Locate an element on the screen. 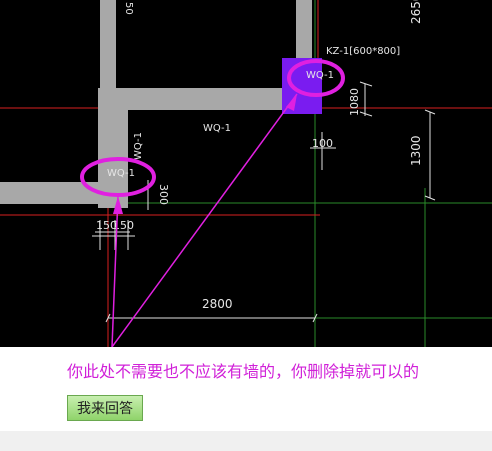  footer-bar is located at coordinates (246, 441).